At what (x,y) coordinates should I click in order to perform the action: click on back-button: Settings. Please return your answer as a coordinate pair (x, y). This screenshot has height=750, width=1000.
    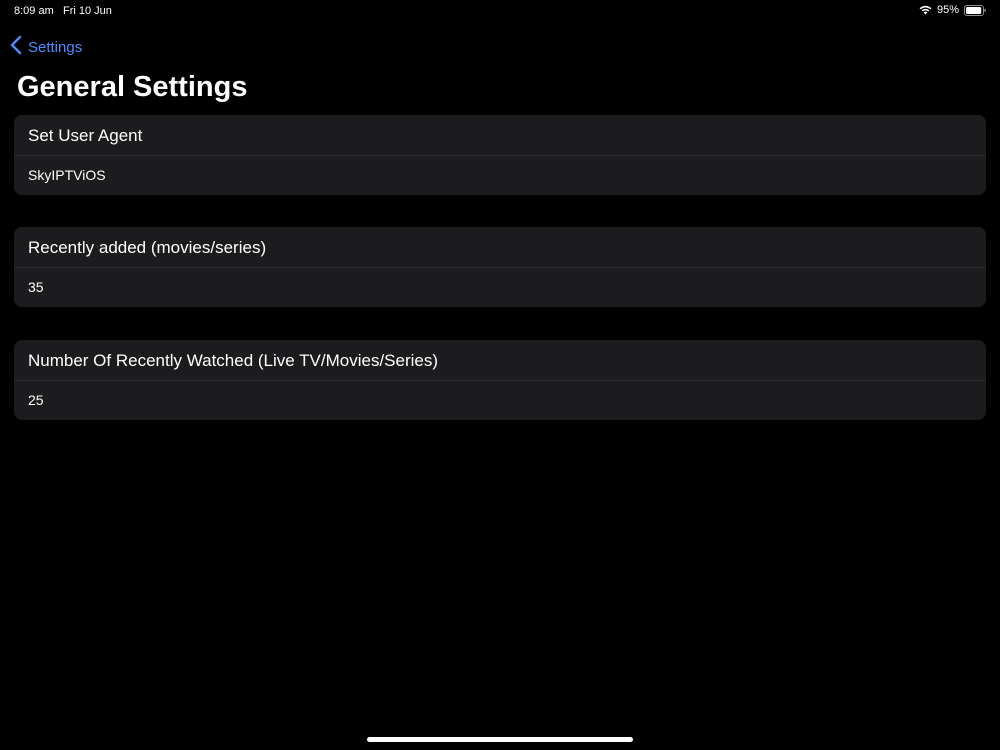
    Looking at the image, I should click on (46, 47).